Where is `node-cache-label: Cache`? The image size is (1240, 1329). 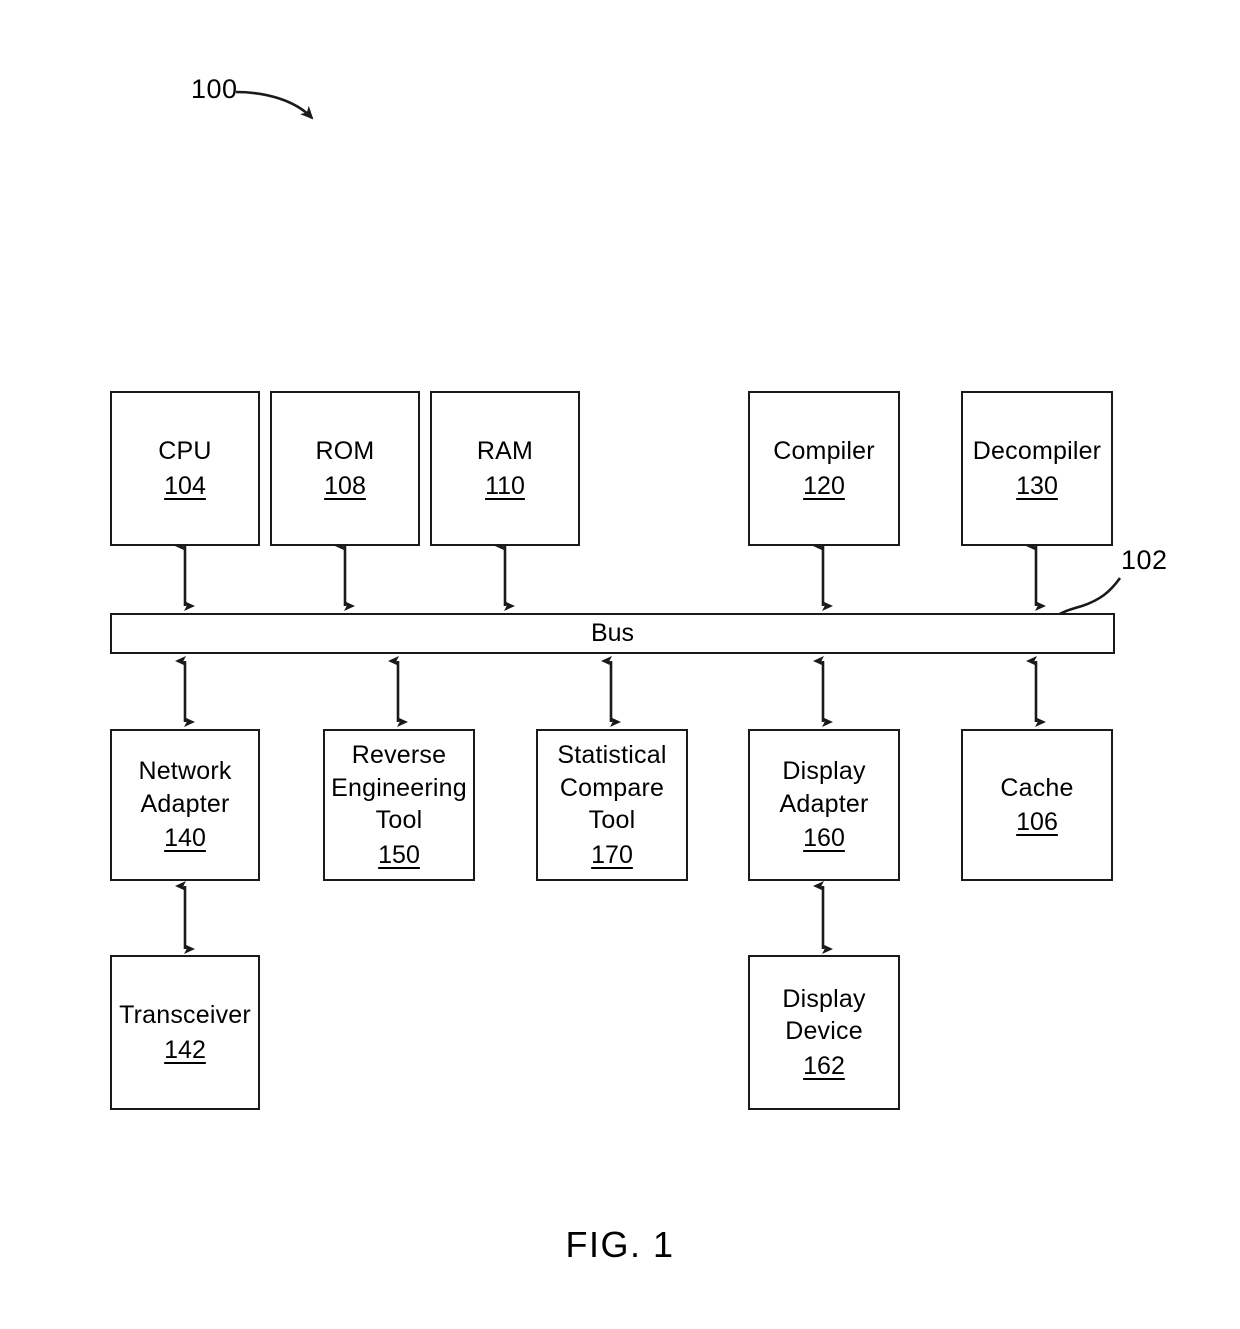
node-cache-label: Cache is located at coordinates (1037, 787).